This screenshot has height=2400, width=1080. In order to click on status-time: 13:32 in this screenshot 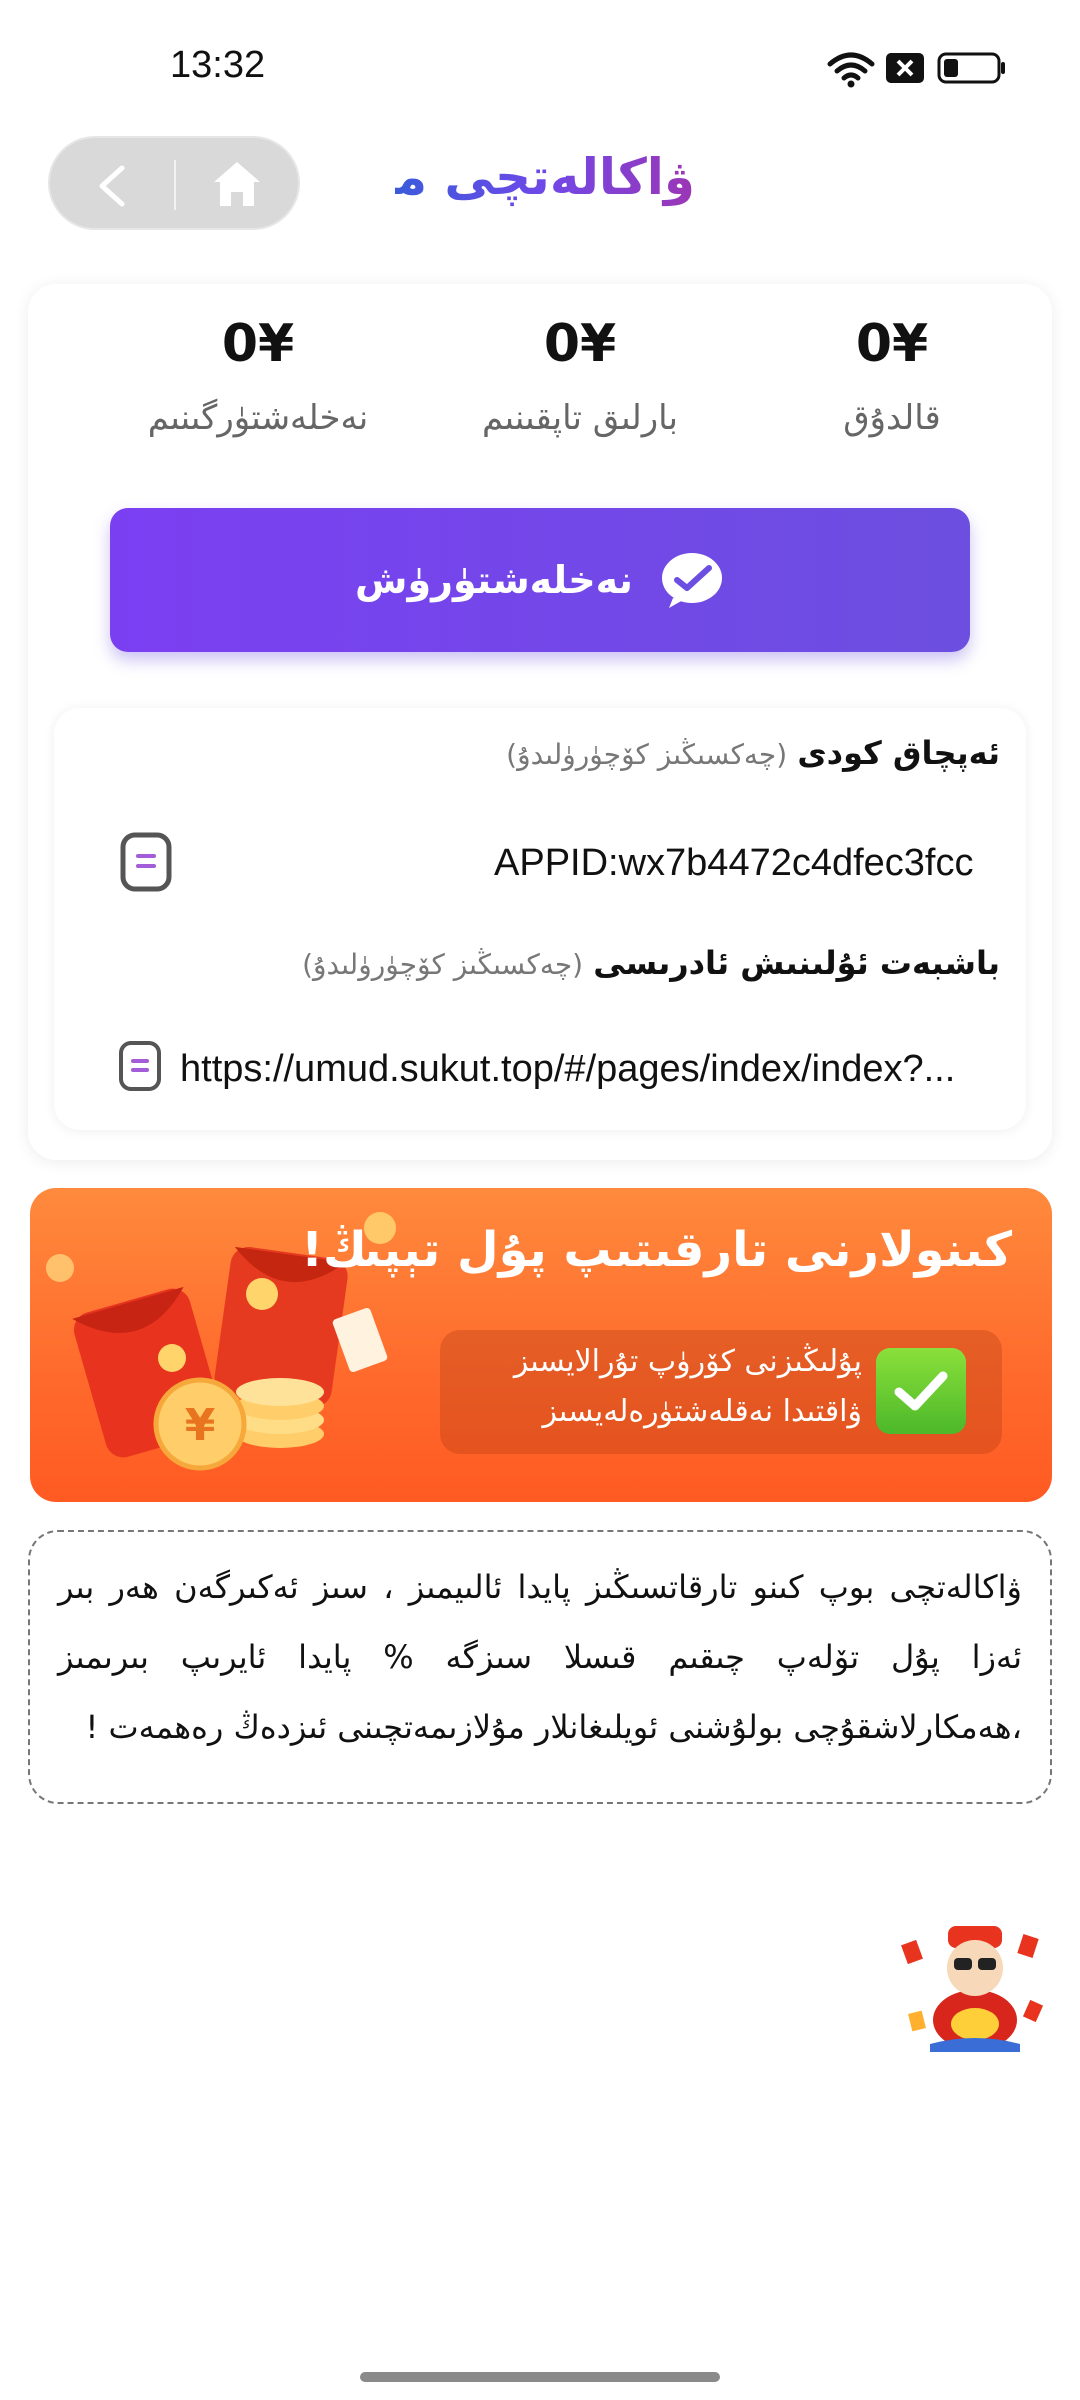, I will do `click(218, 65)`.